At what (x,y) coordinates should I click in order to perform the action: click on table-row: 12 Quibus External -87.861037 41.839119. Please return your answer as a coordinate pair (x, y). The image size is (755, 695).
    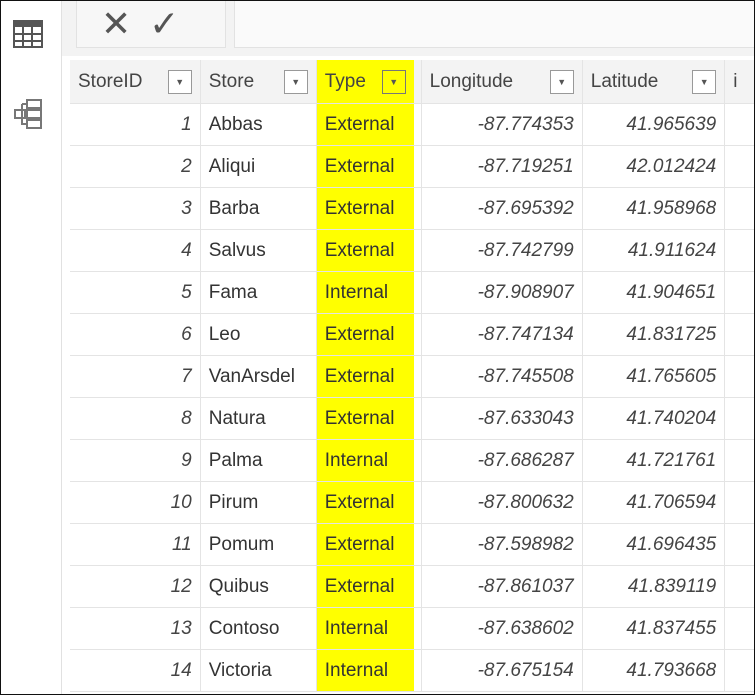
    Looking at the image, I should click on (412, 587).